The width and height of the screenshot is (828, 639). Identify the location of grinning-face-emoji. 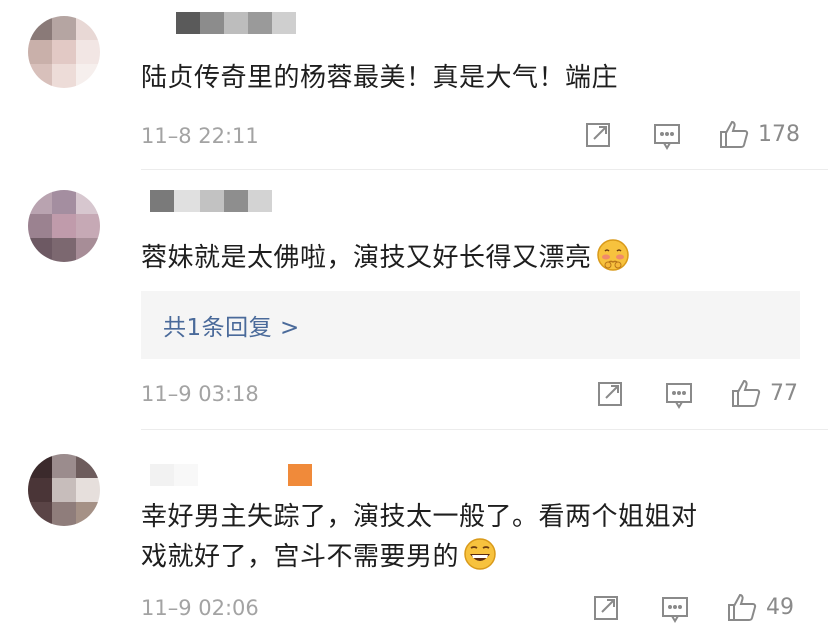
(480, 554).